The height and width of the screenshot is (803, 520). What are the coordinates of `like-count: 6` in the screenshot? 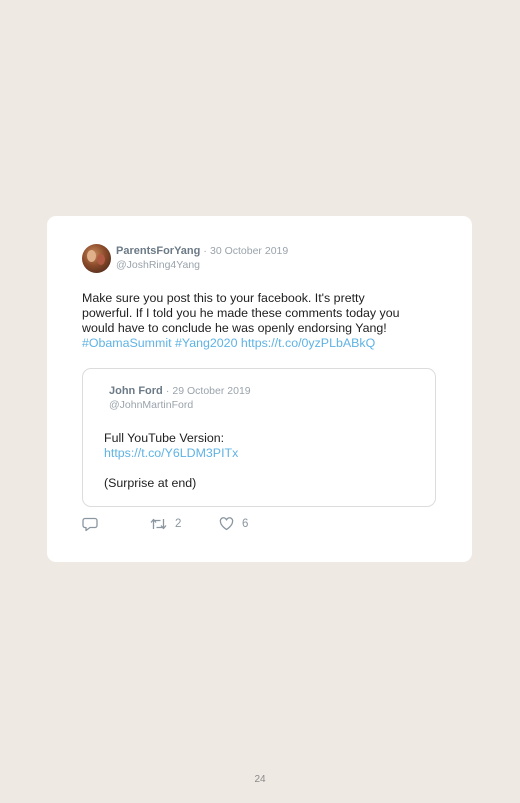 It's located at (245, 524).